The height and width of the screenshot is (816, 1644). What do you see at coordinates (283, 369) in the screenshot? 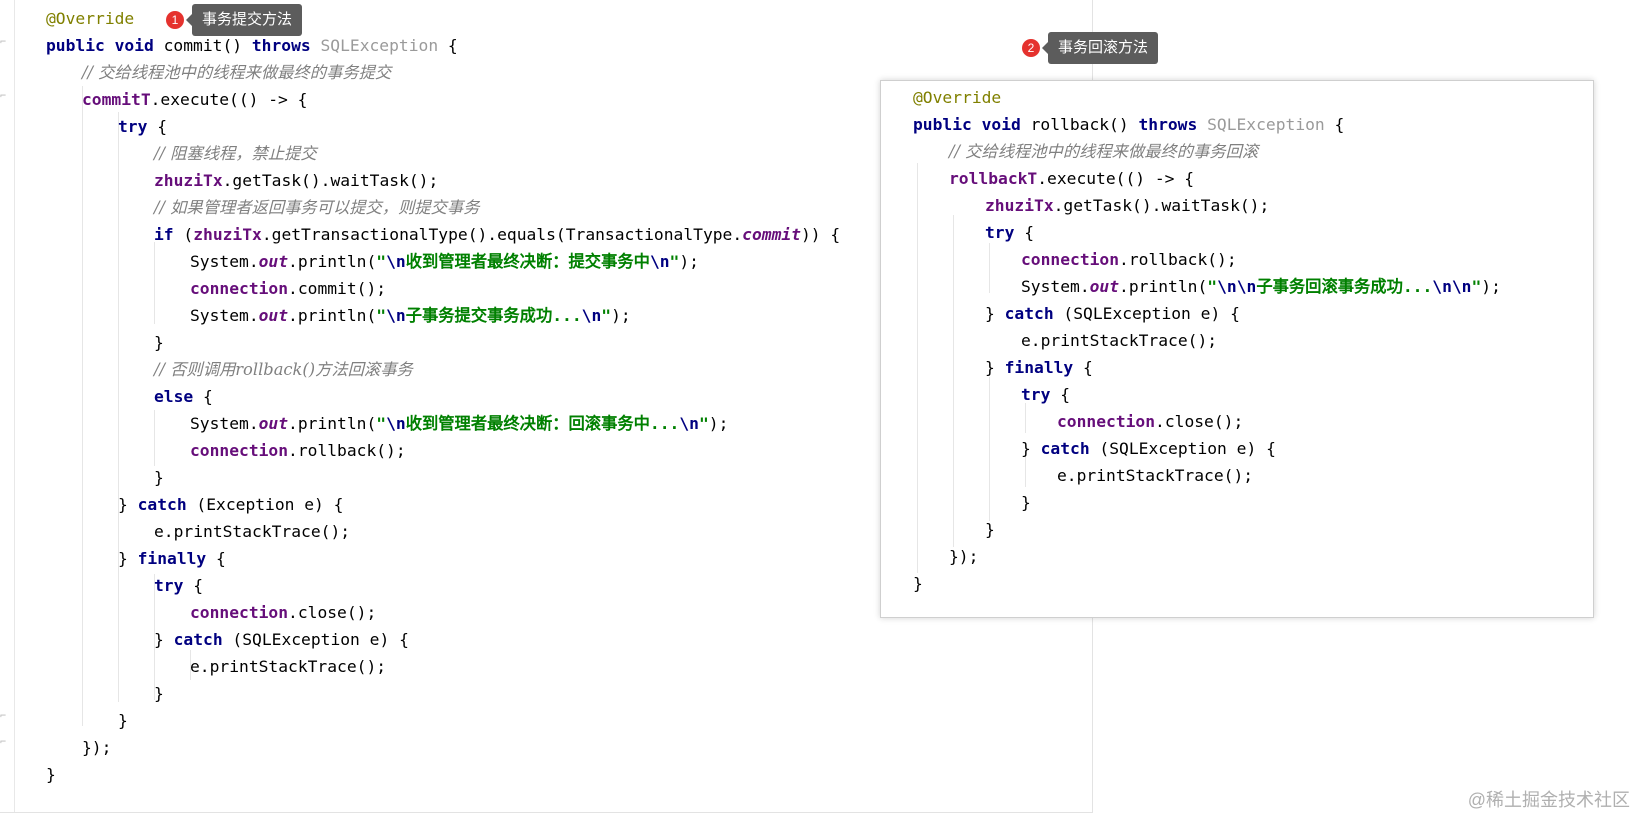
I see `code-line: // 否则调用rollback()方法回滚事务` at bounding box center [283, 369].